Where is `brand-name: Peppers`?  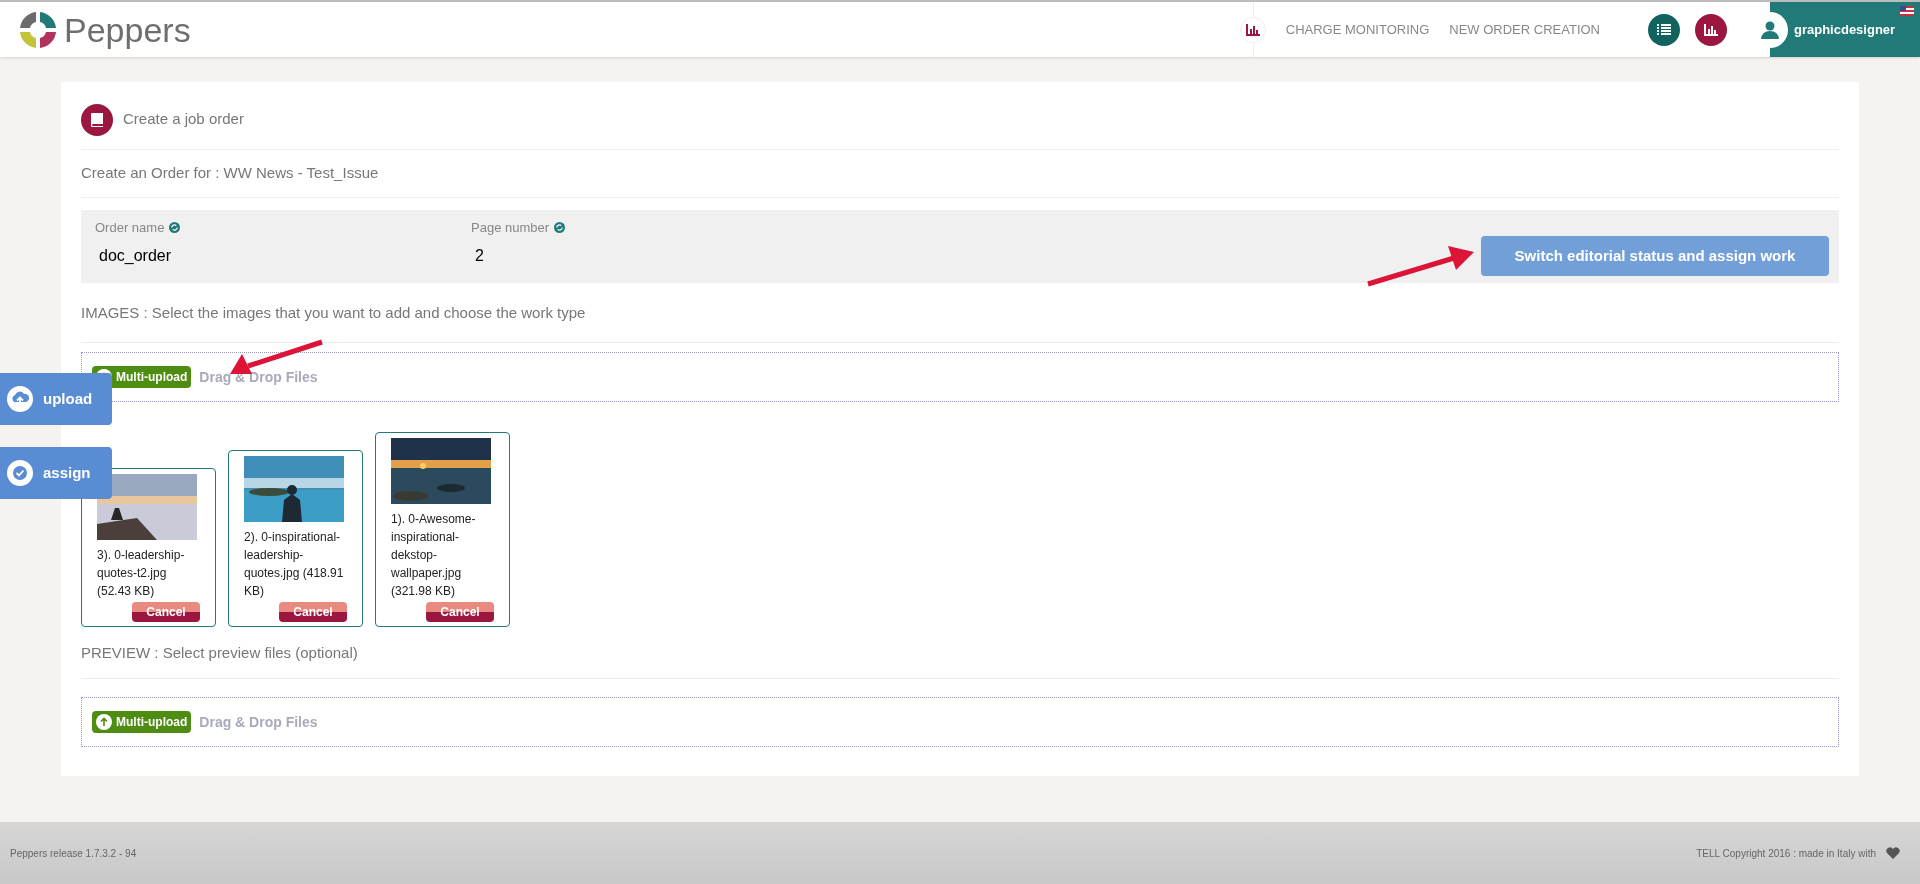
brand-name: Peppers is located at coordinates (127, 29).